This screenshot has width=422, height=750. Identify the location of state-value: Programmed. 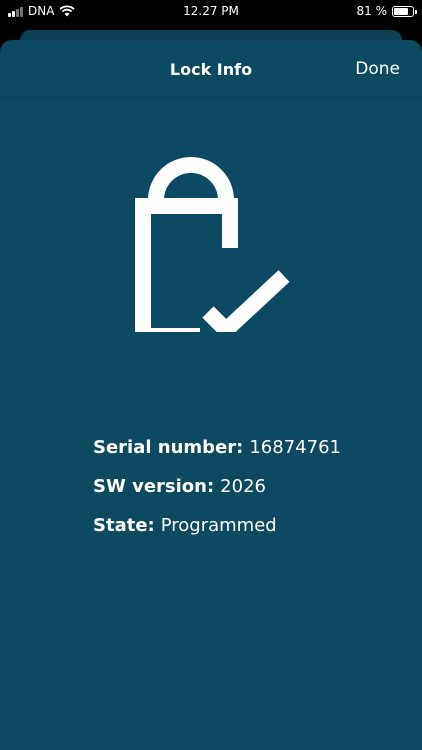
(218, 525).